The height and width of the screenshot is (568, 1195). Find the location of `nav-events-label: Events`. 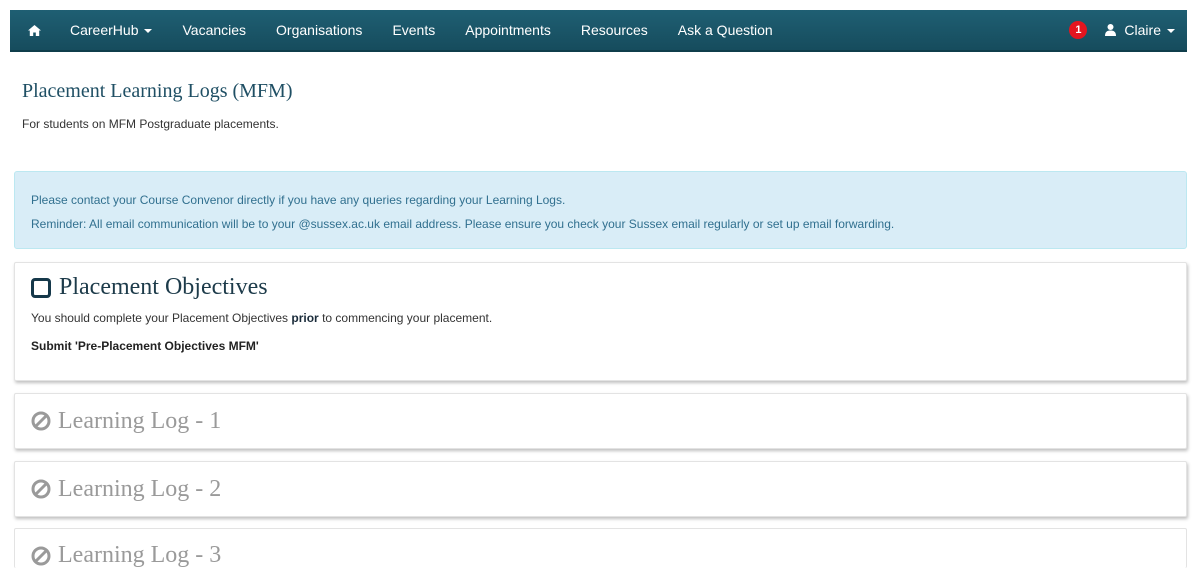

nav-events-label: Events is located at coordinates (414, 30).